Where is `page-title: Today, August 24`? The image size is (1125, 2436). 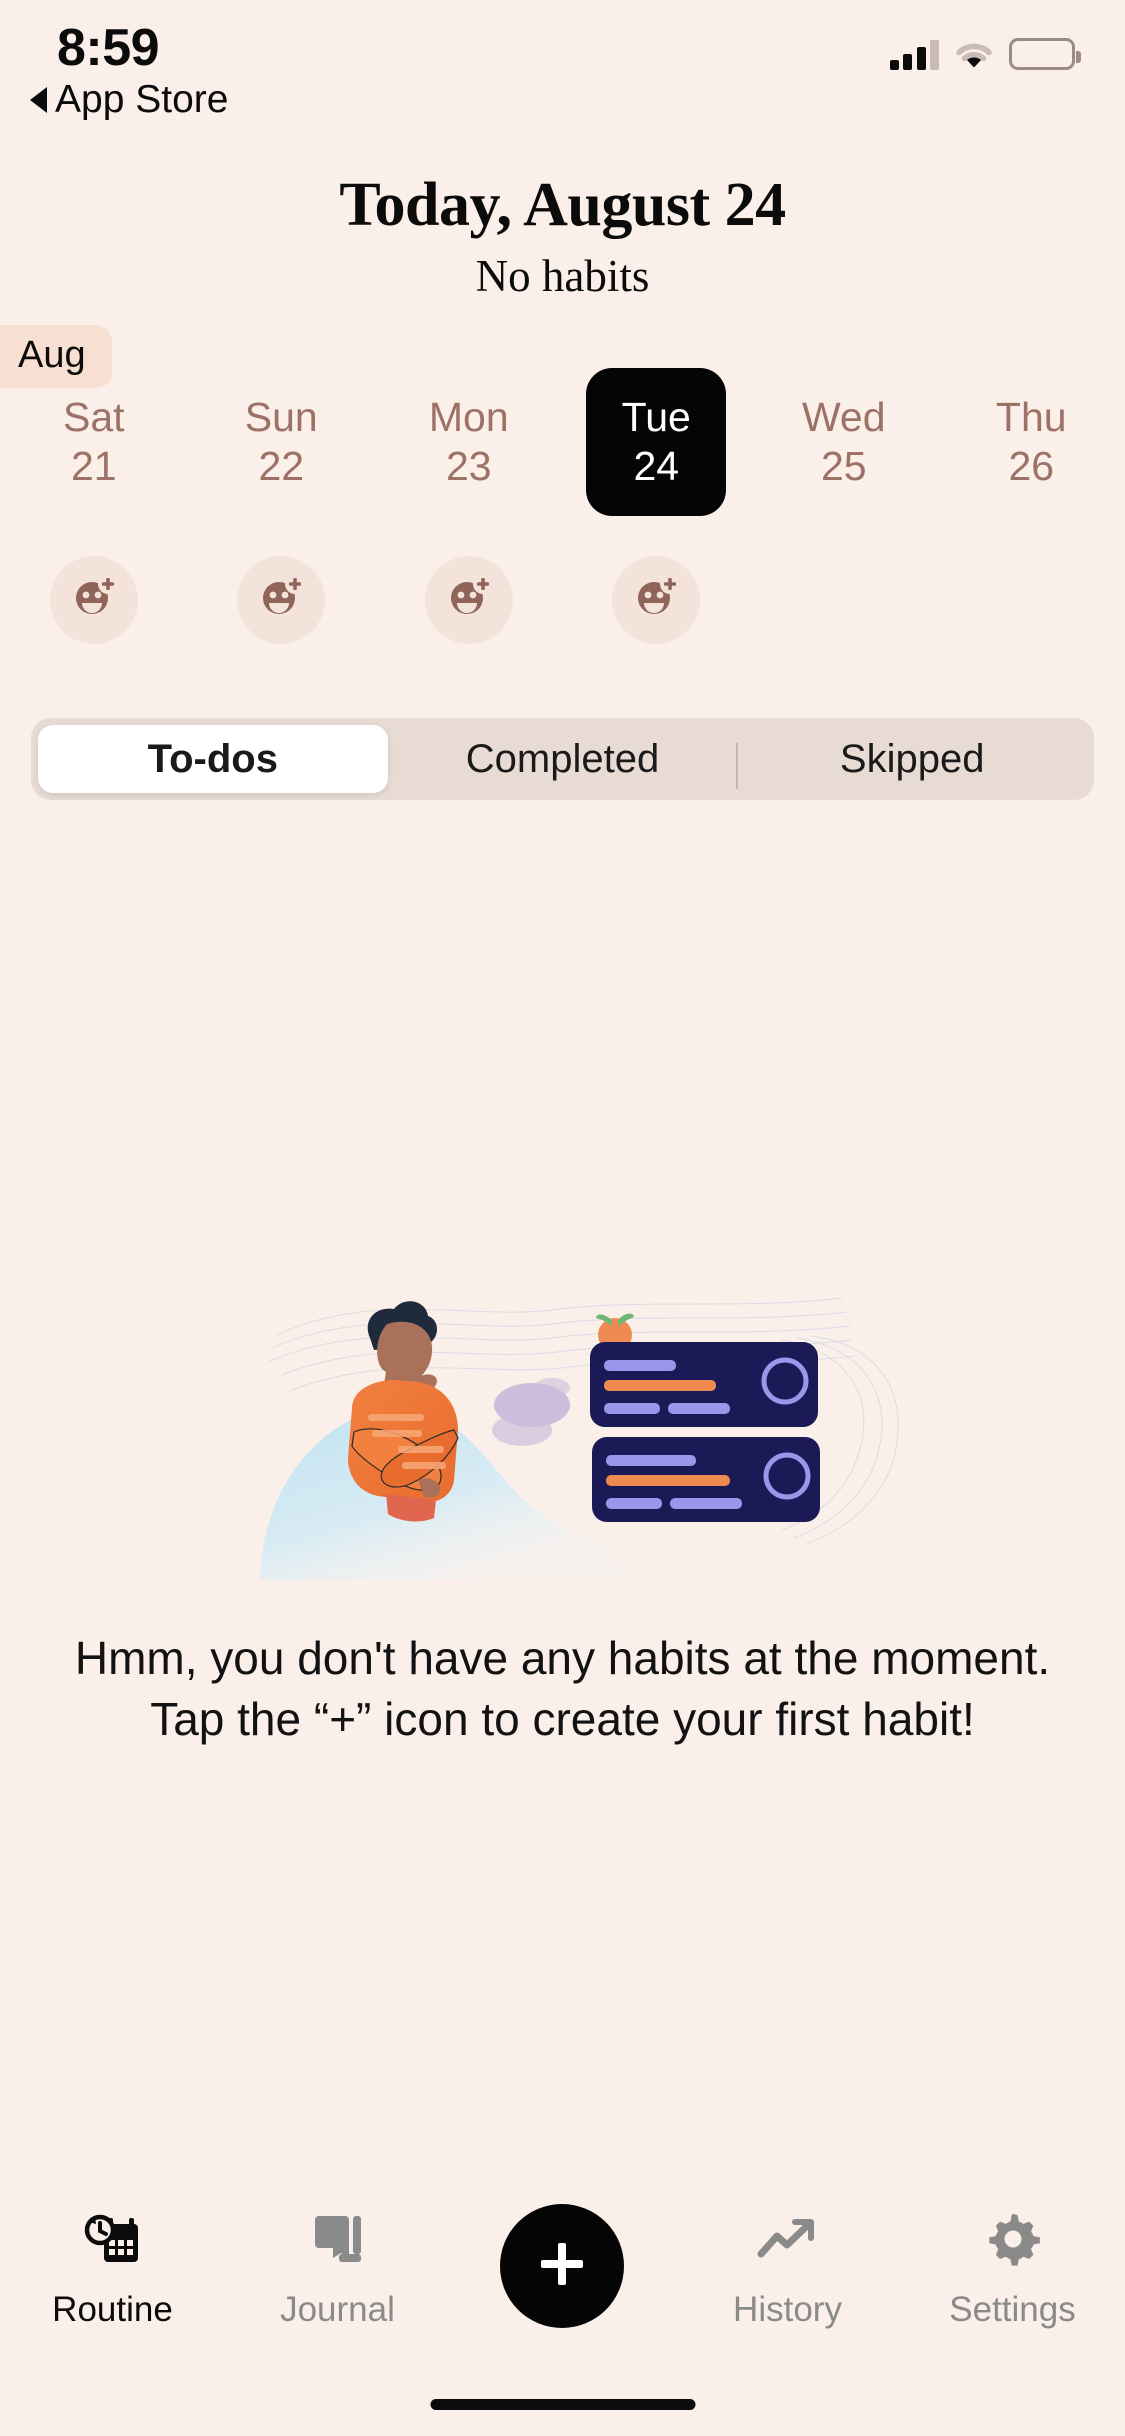
page-title: Today, August 24 is located at coordinates (562, 205).